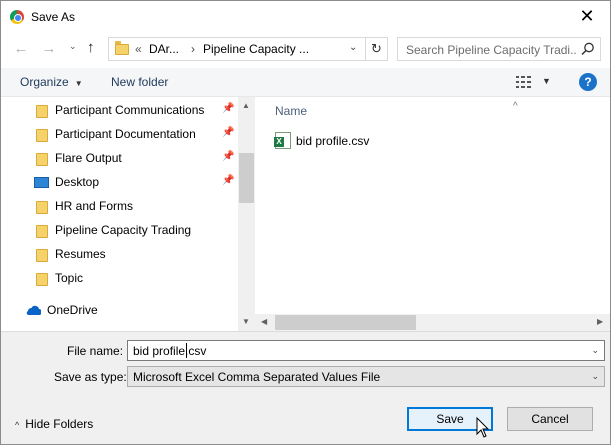  What do you see at coordinates (119, 182) in the screenshot?
I see `sidebar-item-desktop: Desktop 📌` at bounding box center [119, 182].